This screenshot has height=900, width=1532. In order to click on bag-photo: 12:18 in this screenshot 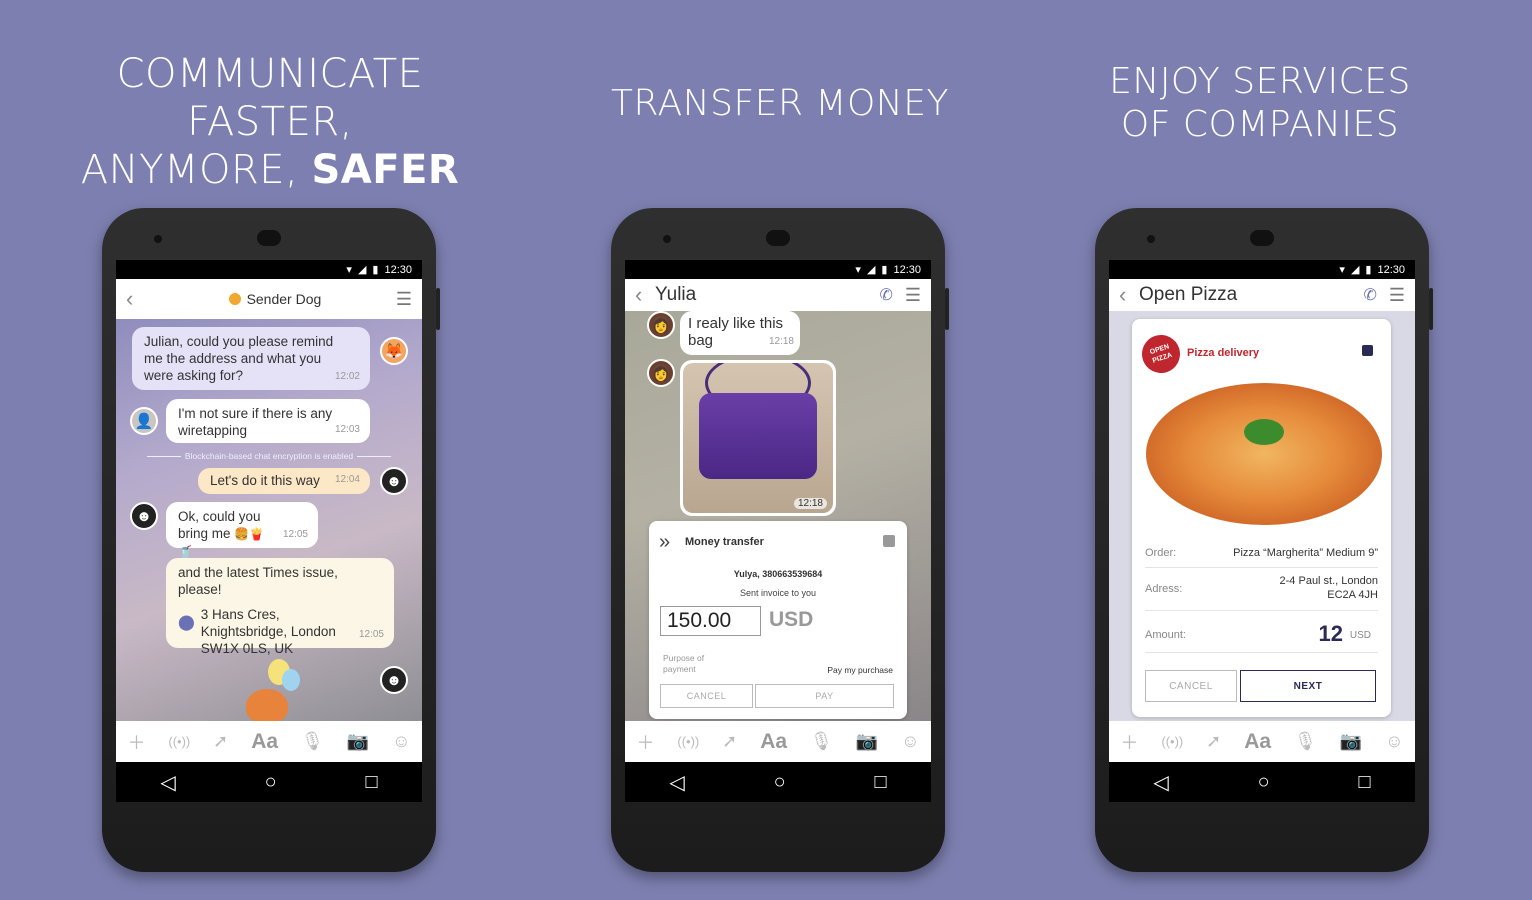, I will do `click(758, 438)`.